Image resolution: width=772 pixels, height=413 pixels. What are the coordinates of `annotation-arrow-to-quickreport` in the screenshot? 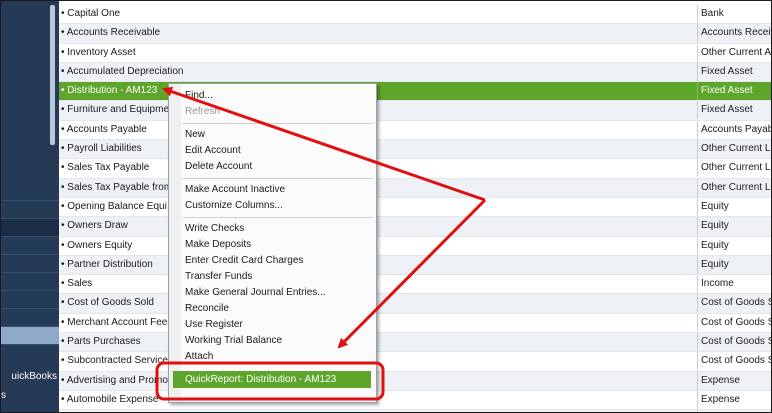 It's located at (412, 273).